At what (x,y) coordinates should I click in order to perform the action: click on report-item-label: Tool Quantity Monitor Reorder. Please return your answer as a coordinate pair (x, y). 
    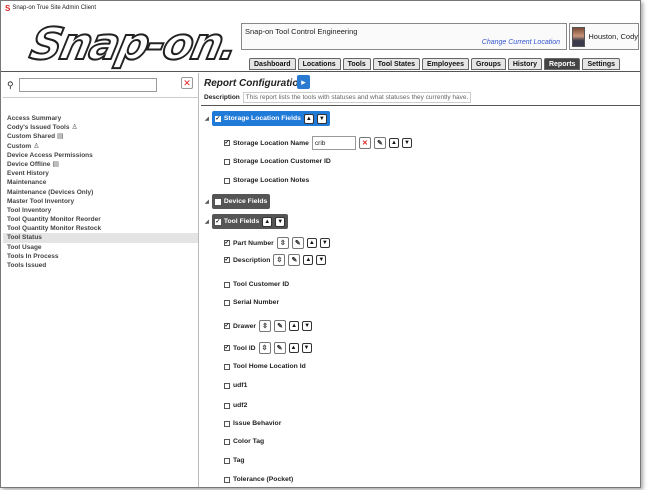
    Looking at the image, I should click on (54, 220).